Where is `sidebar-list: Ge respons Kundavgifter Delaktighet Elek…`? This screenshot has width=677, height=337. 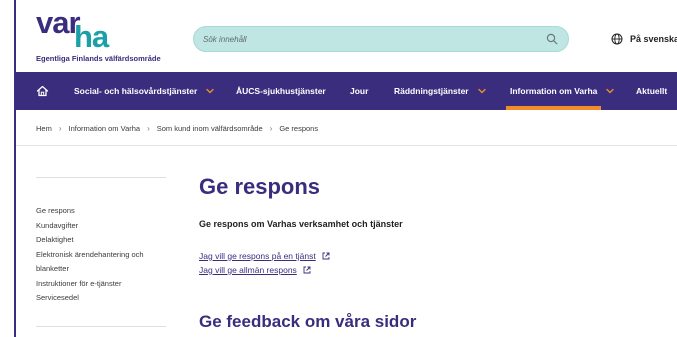 sidebar-list: Ge respons Kundavgifter Delaktighet Elek… is located at coordinates (101, 255).